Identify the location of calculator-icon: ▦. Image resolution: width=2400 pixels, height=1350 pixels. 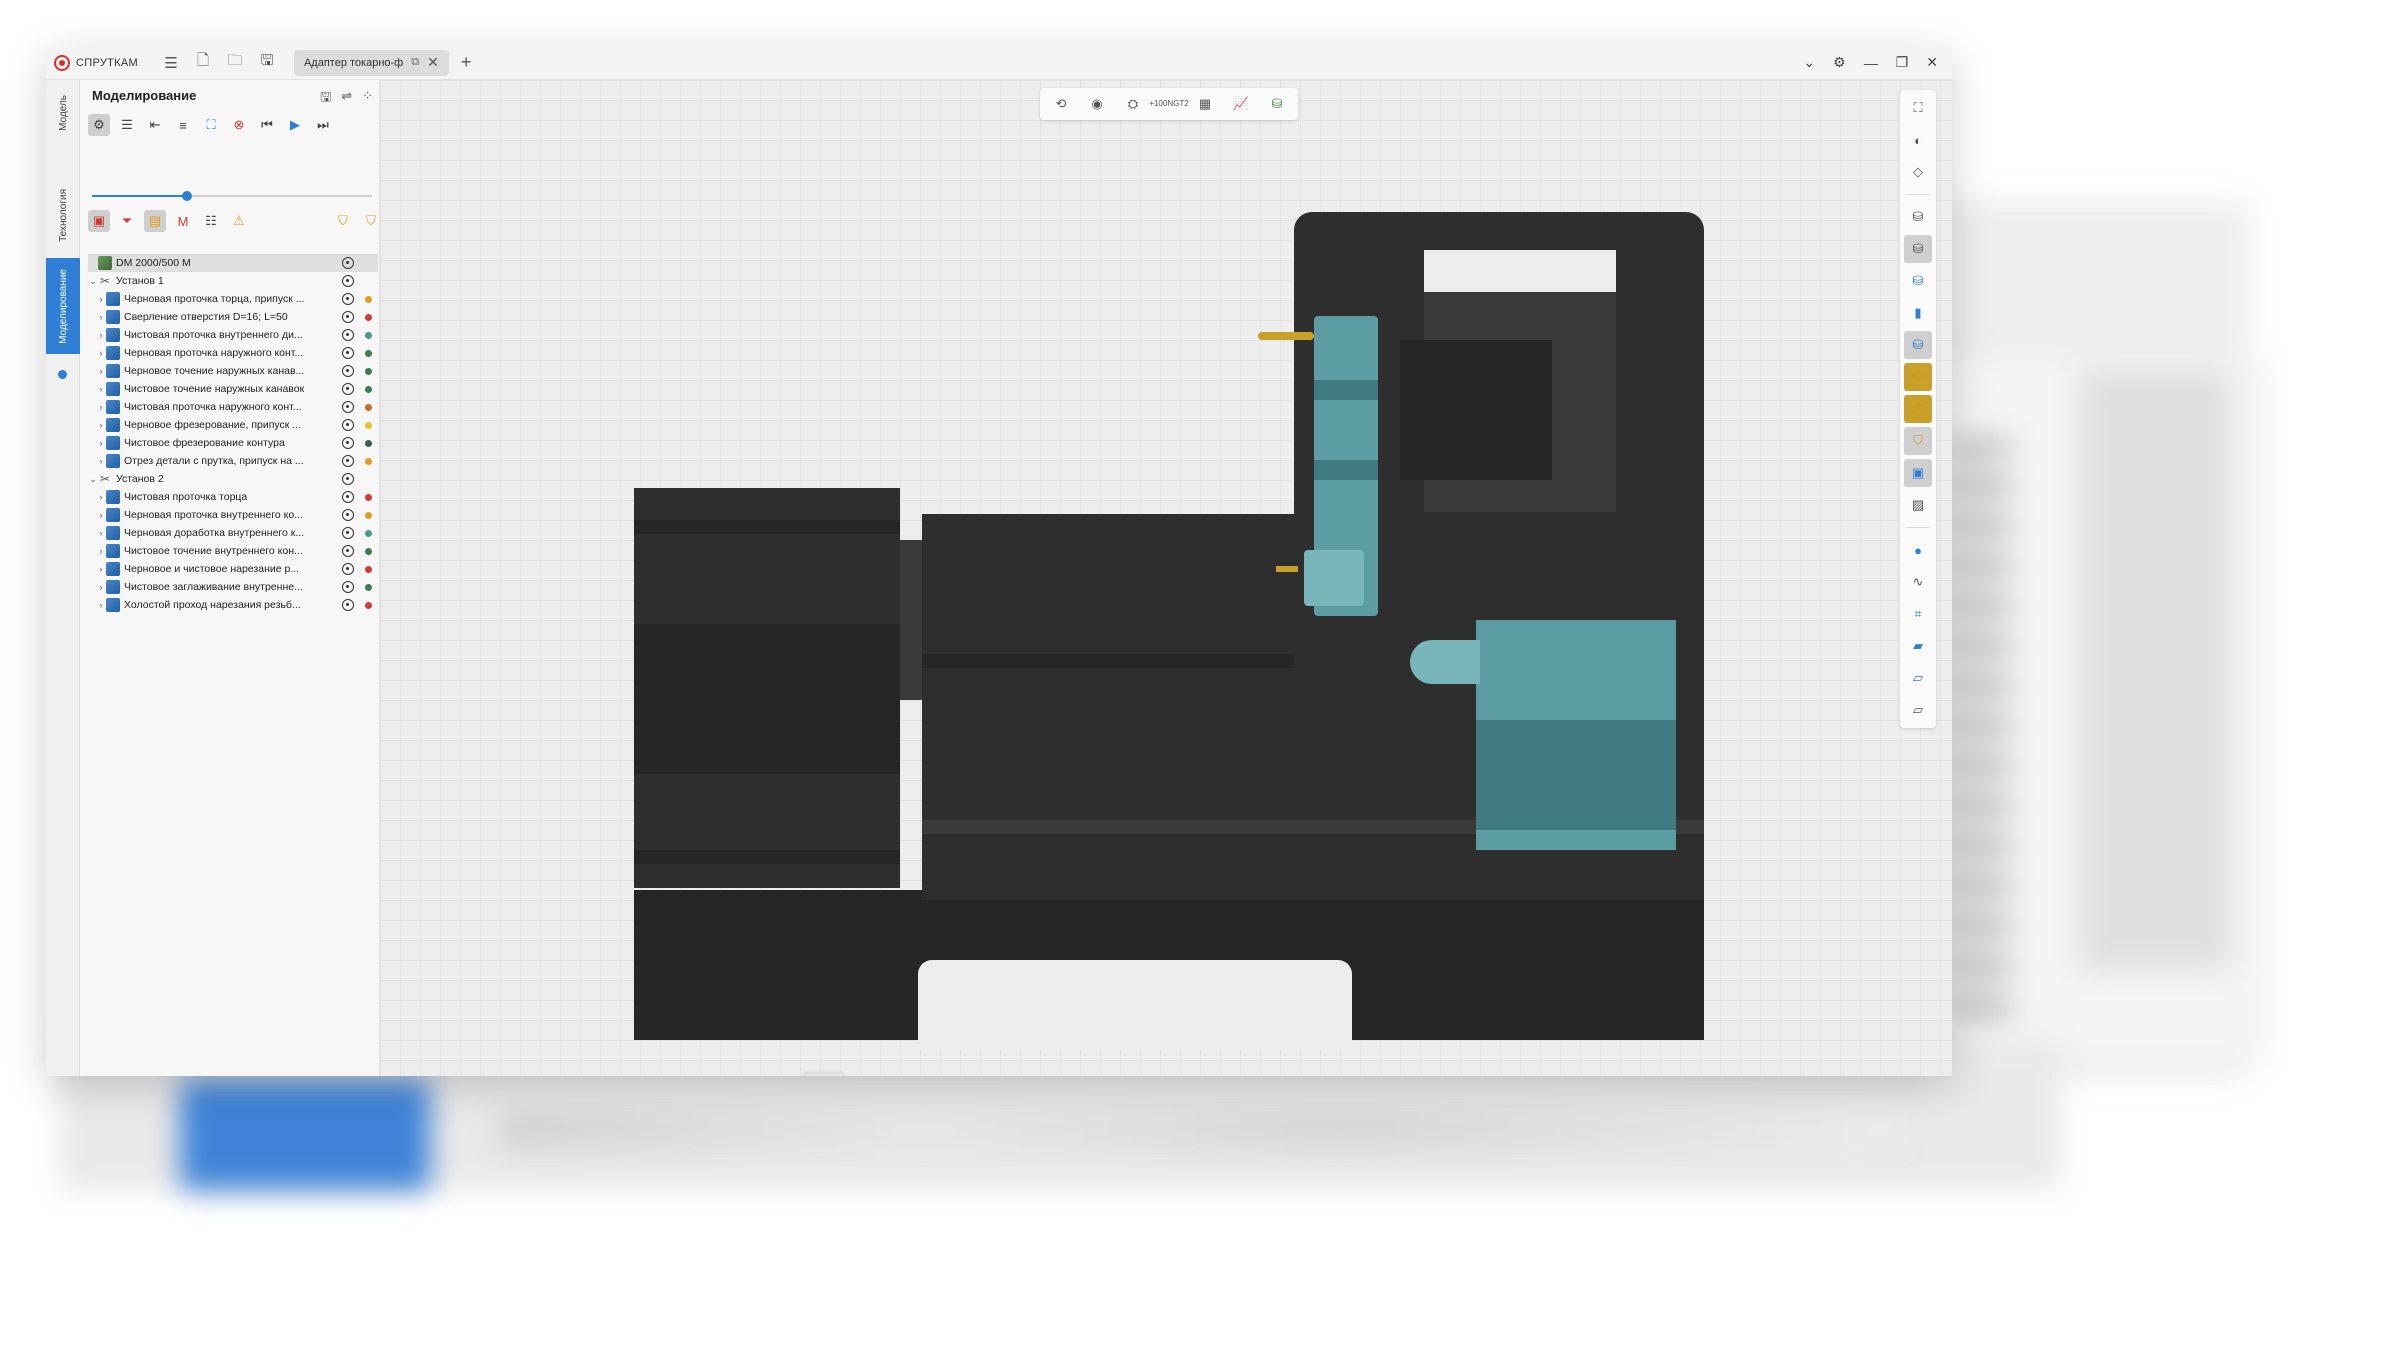
(1205, 104).